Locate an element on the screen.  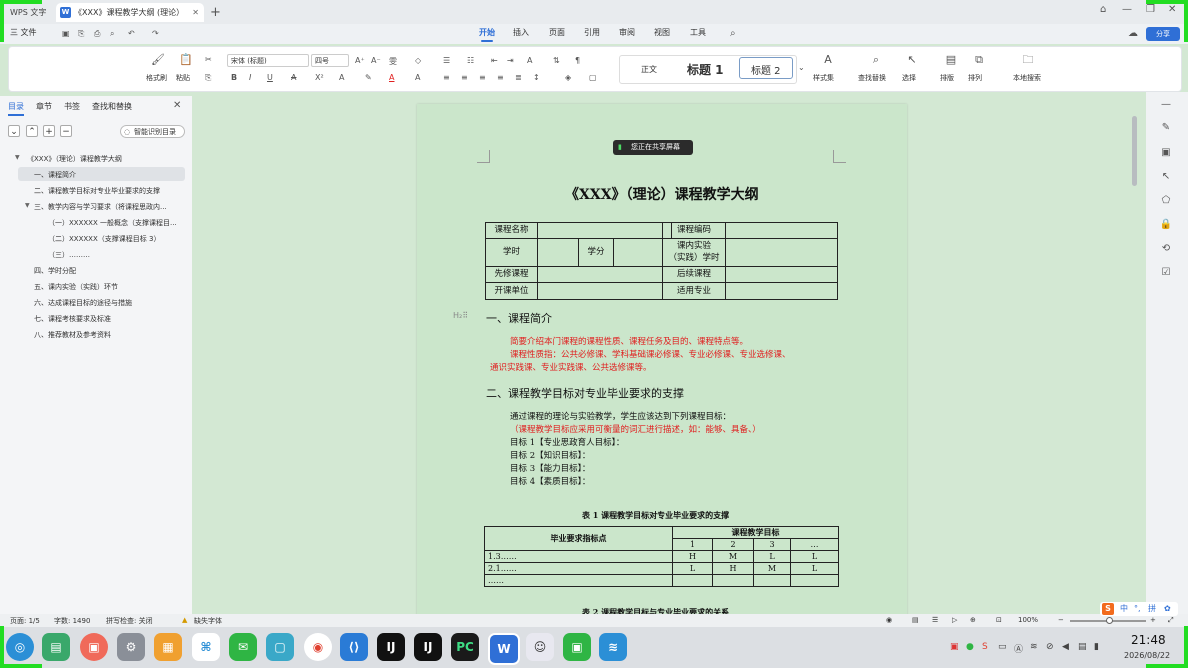
sogou-icon: S is located at coordinates (1108, 609).